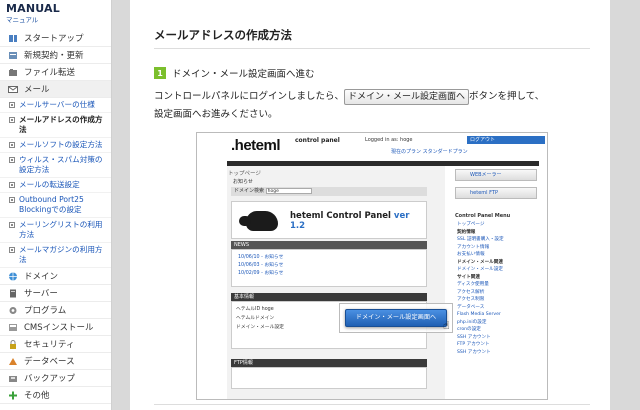 This screenshot has height=410, width=640. I want to click on sidebar-item-label: データベース, so click(49, 362).